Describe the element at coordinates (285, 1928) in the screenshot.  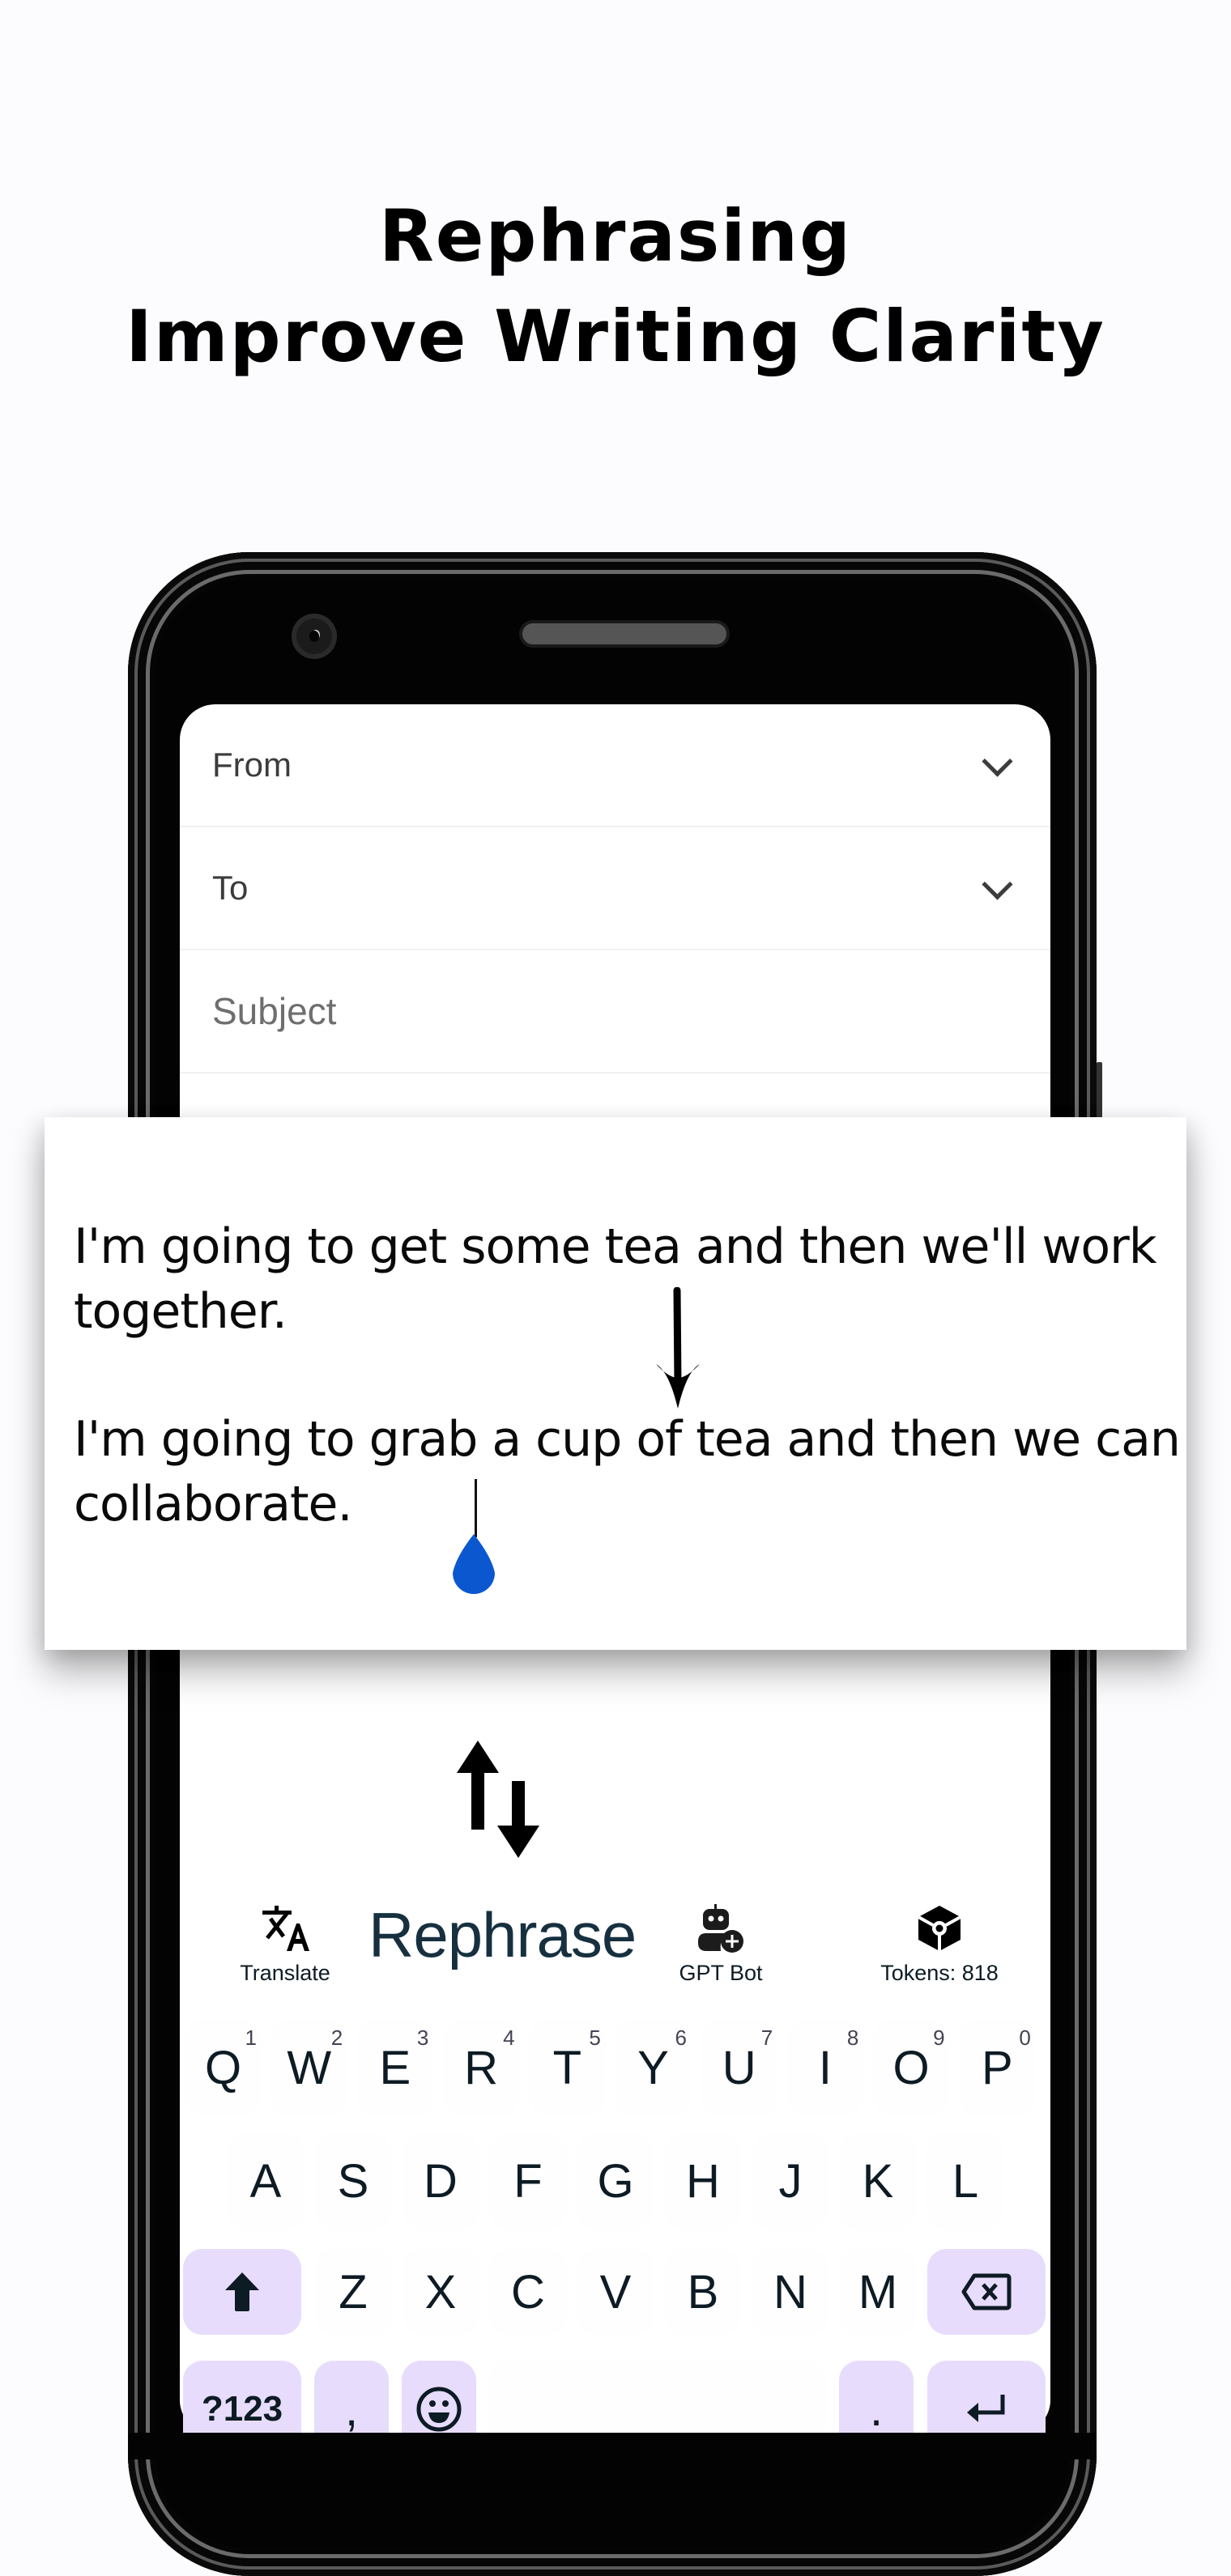
I see `translate-icon` at that location.